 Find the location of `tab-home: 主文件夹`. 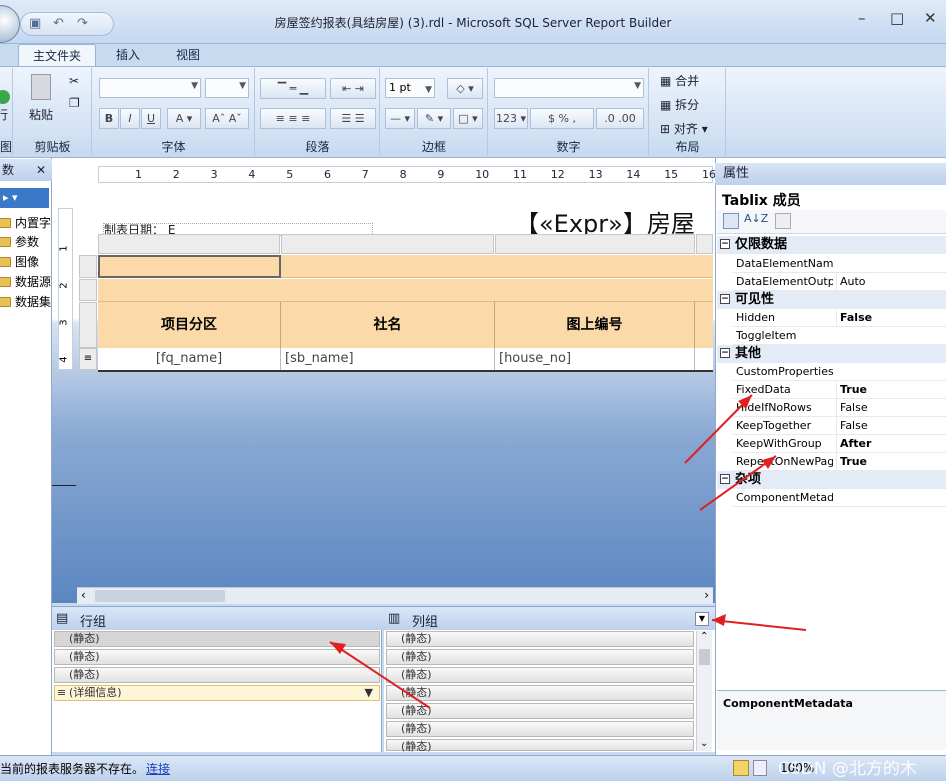

tab-home: 主文件夹 is located at coordinates (57, 55).